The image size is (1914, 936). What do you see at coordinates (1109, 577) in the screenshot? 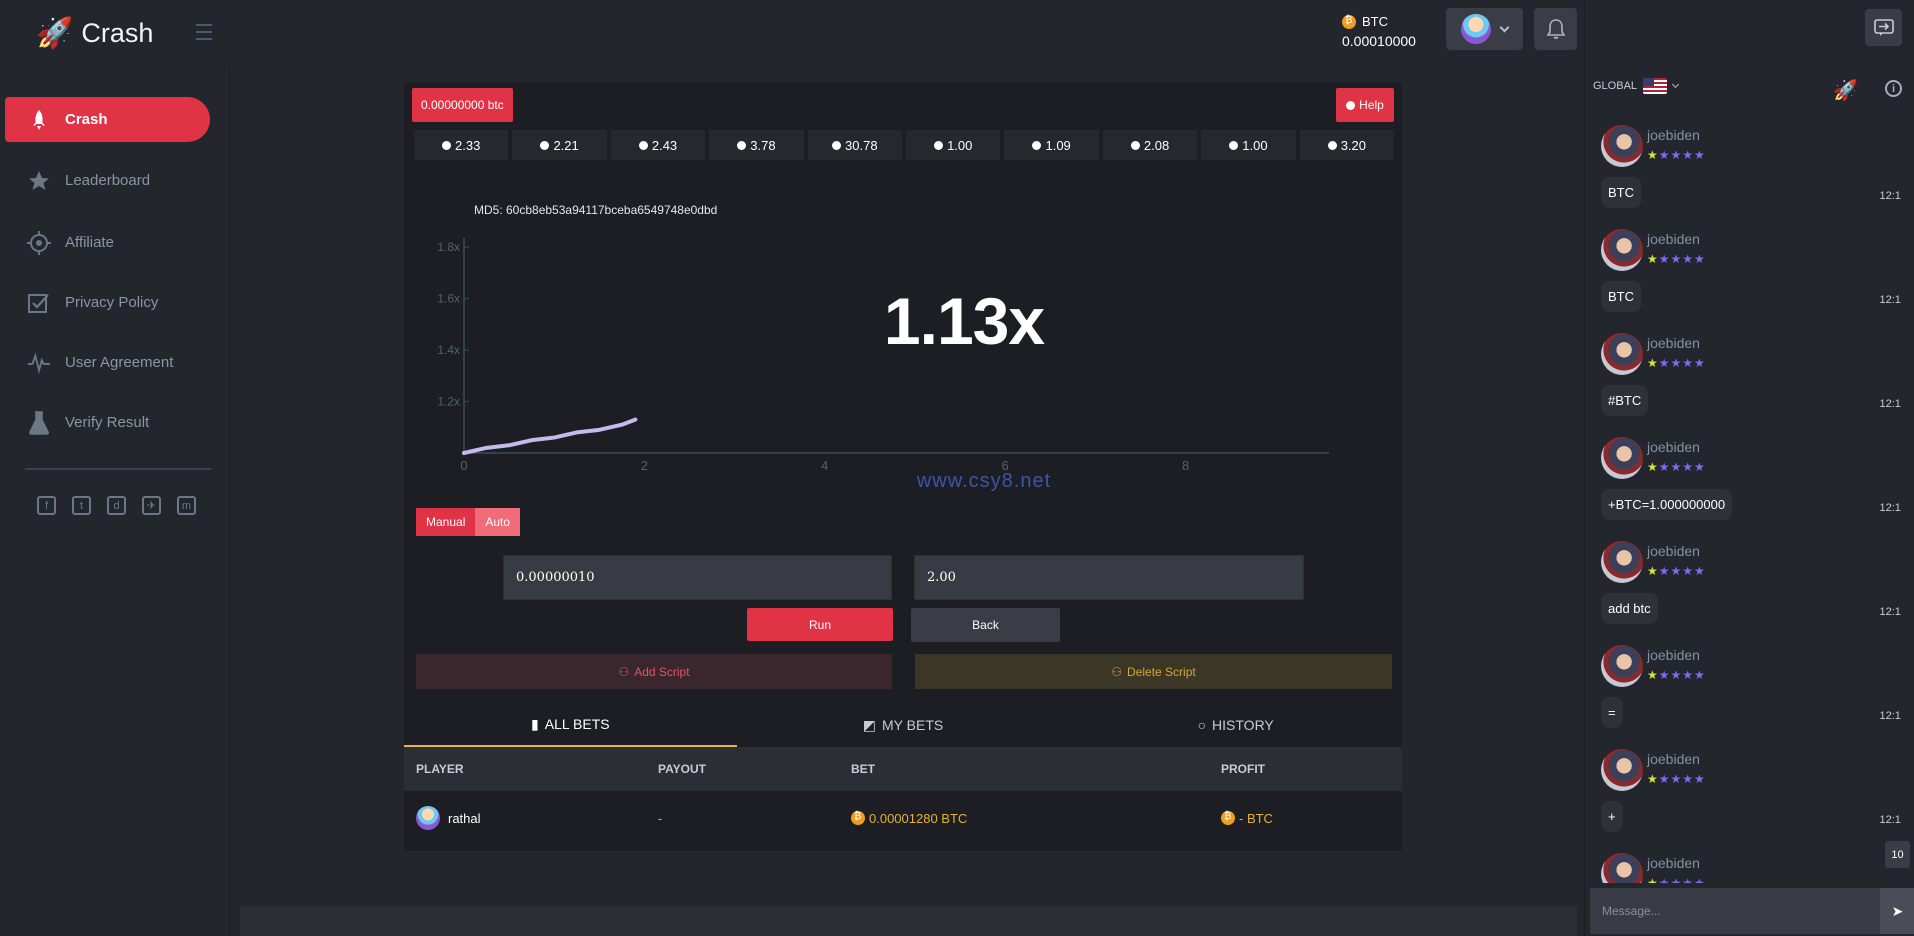
I see `auto-cashout-input: 2.00` at bounding box center [1109, 577].